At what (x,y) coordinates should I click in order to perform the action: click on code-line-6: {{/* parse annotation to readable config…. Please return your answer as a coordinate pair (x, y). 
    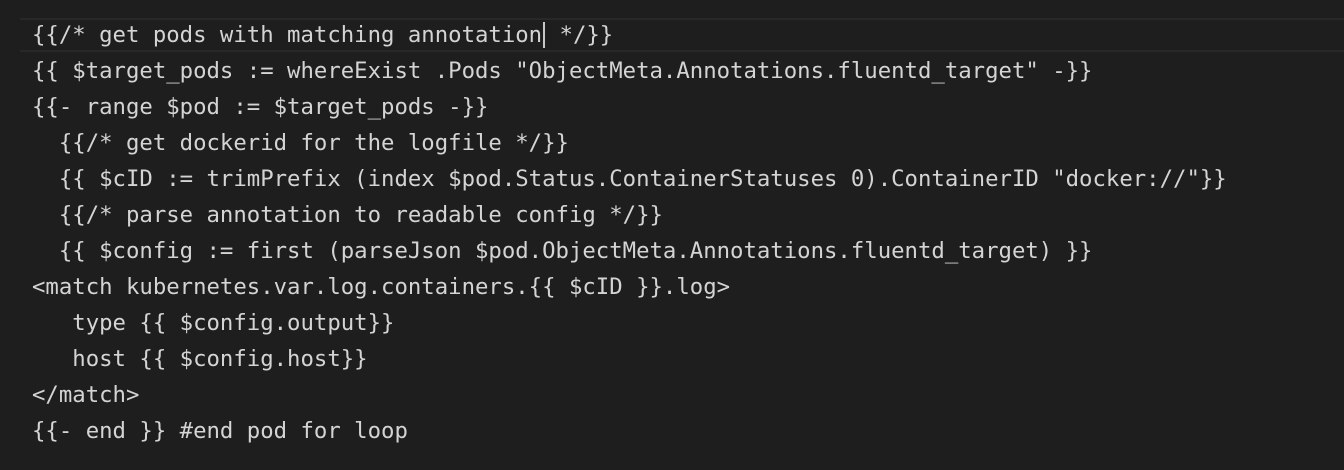
    Looking at the image, I should click on (629, 215).